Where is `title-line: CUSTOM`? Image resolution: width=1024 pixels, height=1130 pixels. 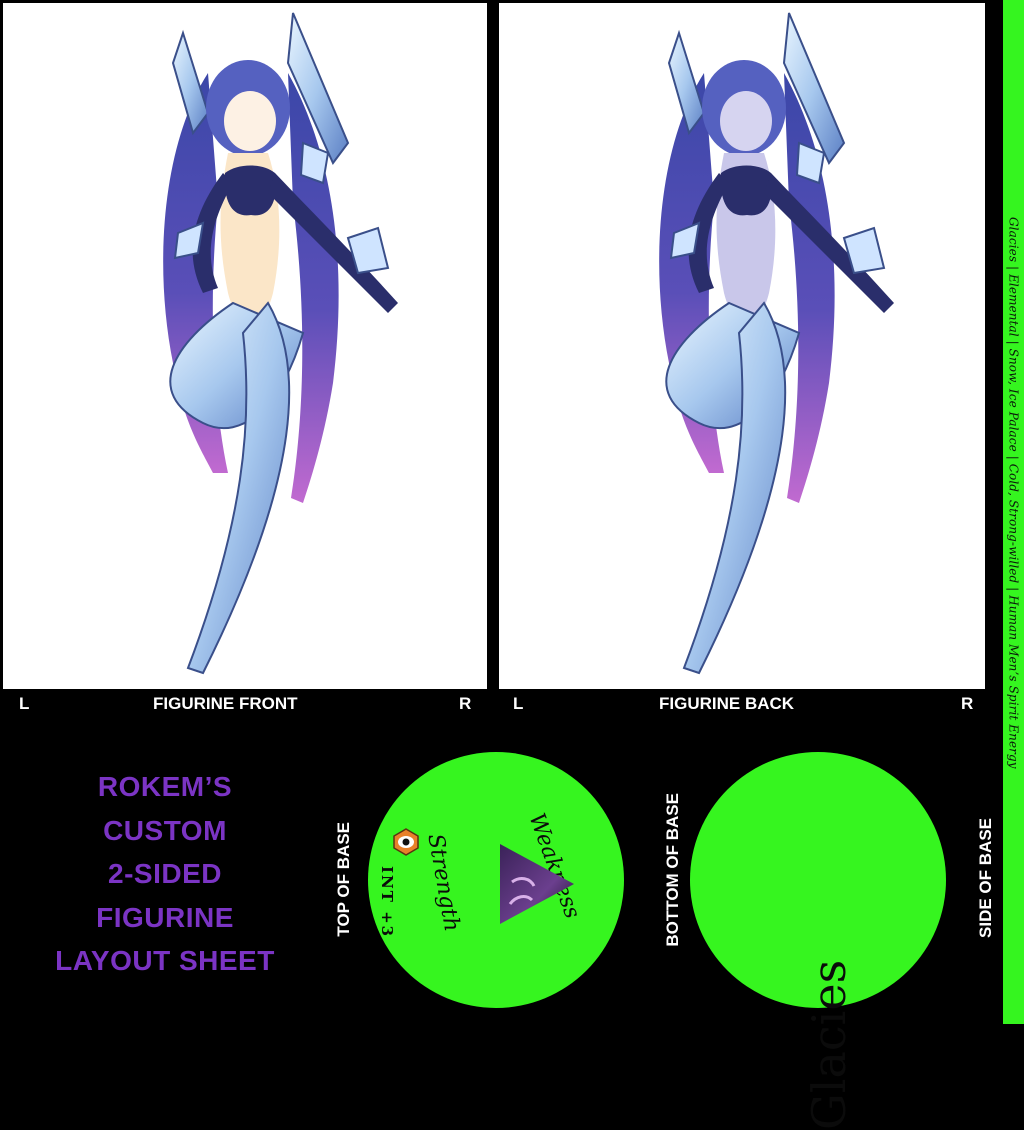
title-line: CUSTOM is located at coordinates (165, 830).